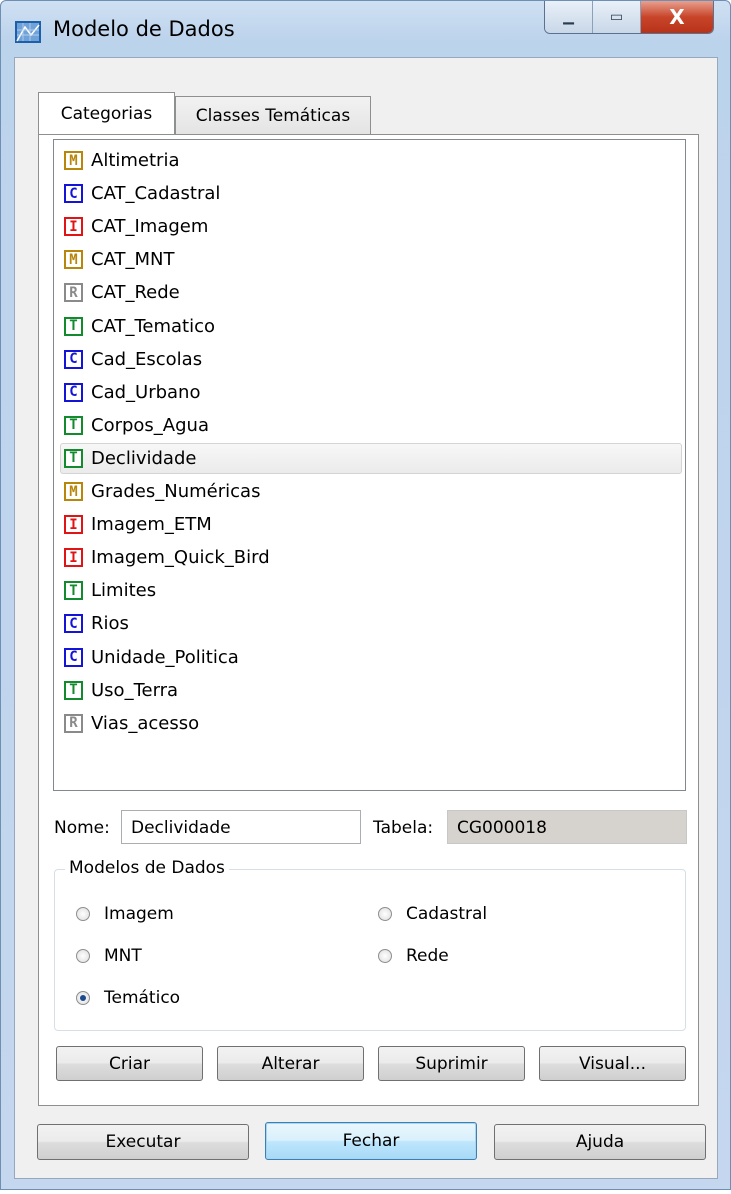  I want to click on alterar-button-label: Alterar, so click(290, 1063).